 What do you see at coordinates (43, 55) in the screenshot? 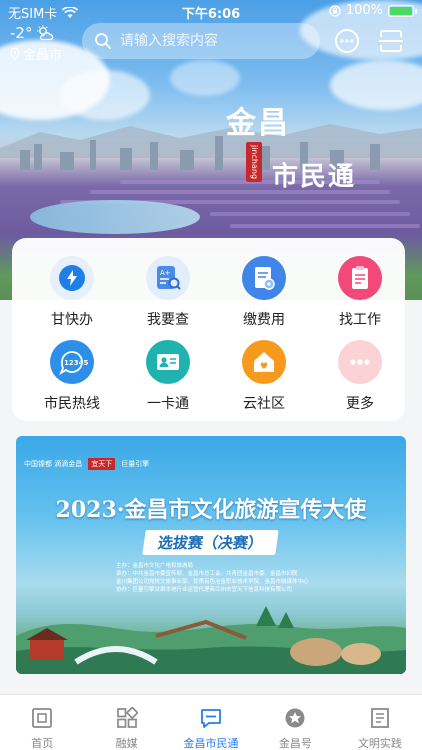
I see `city-name: 金昌市` at bounding box center [43, 55].